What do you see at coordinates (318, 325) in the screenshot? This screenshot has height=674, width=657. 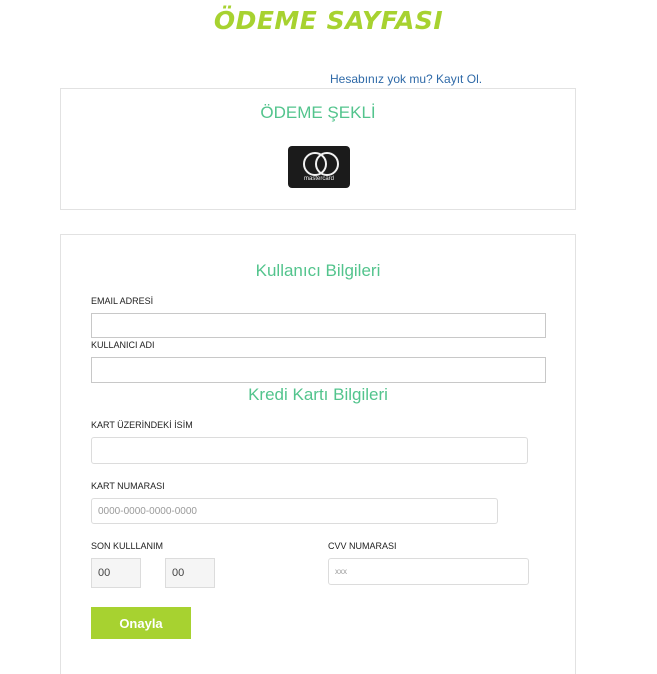 I see `email-field` at bounding box center [318, 325].